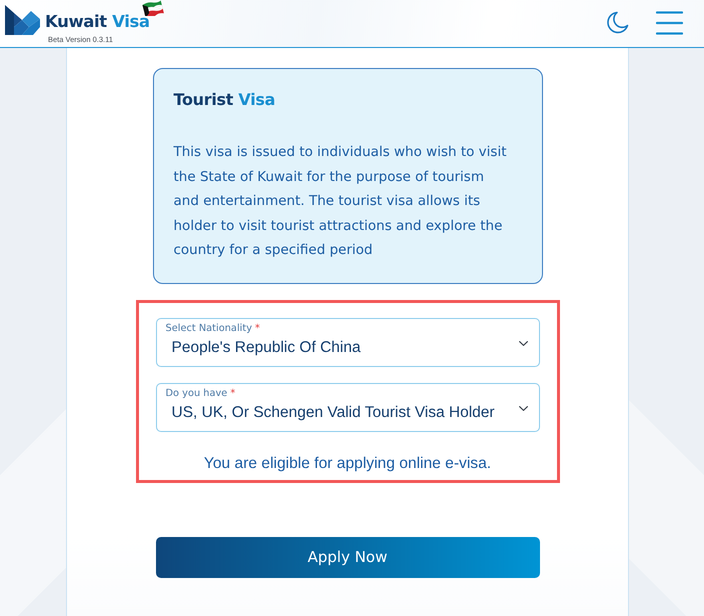  I want to click on app-title: Kuwait Visa, so click(97, 22).